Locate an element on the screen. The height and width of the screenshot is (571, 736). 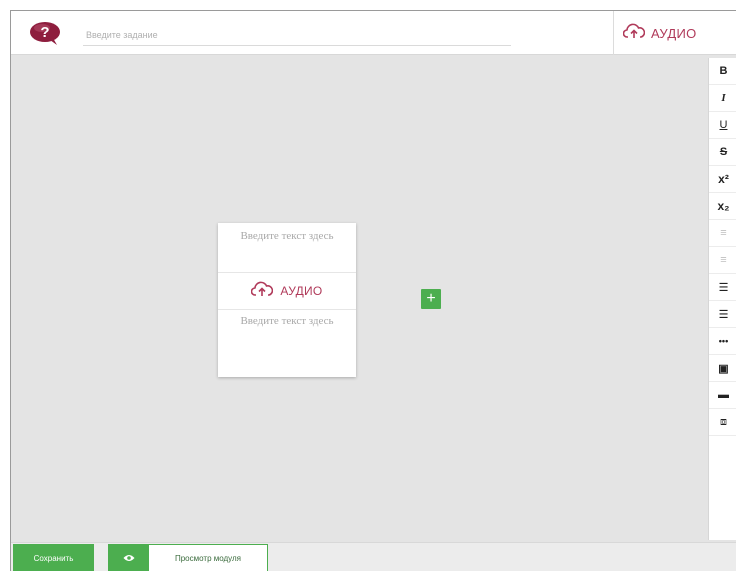
header-bar: ? АУДИО is located at coordinates (373, 33).